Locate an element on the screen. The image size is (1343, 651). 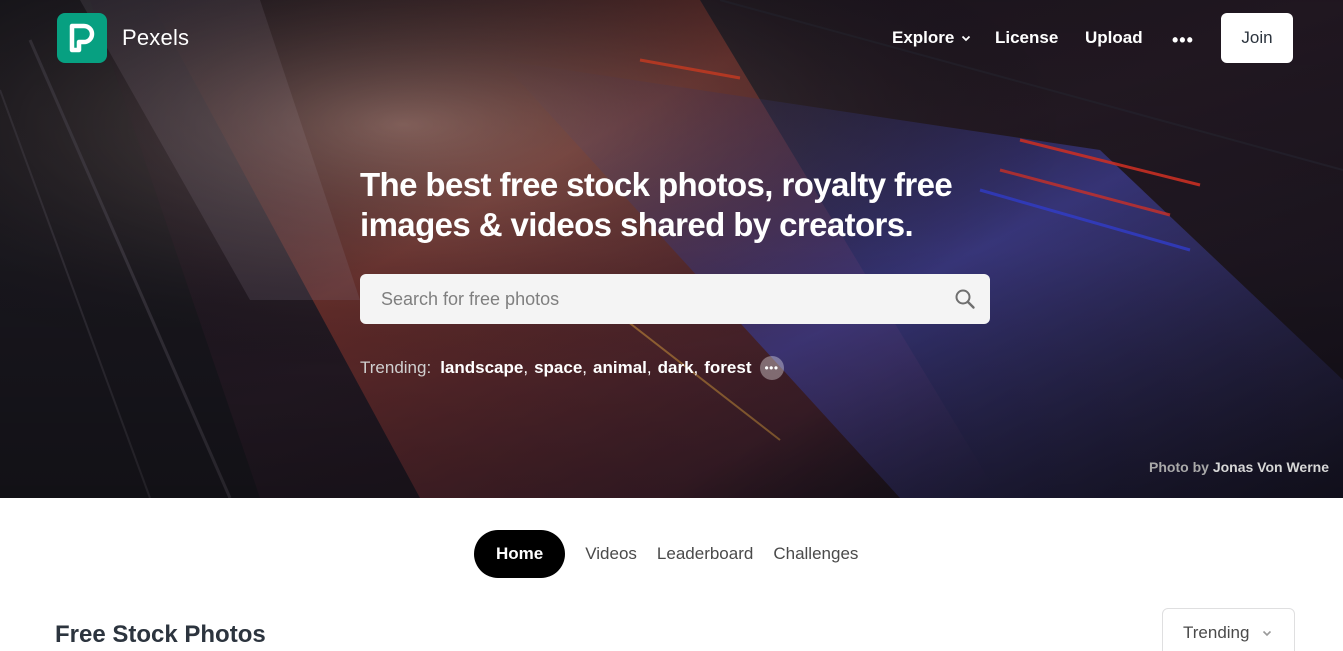
search-bar is located at coordinates (675, 299).